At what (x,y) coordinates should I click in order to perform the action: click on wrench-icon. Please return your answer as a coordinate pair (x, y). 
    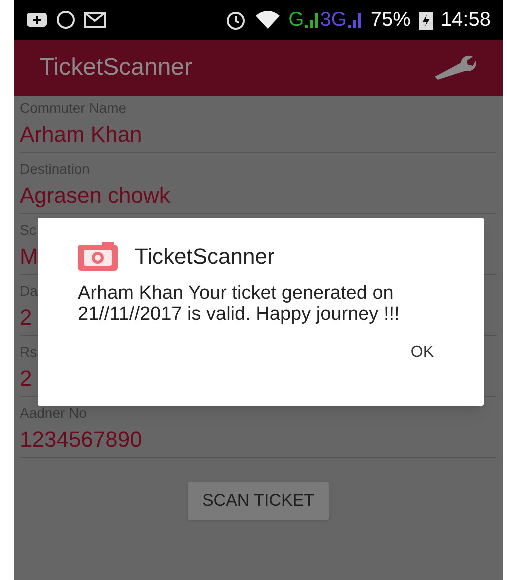
    Looking at the image, I should click on (455, 68).